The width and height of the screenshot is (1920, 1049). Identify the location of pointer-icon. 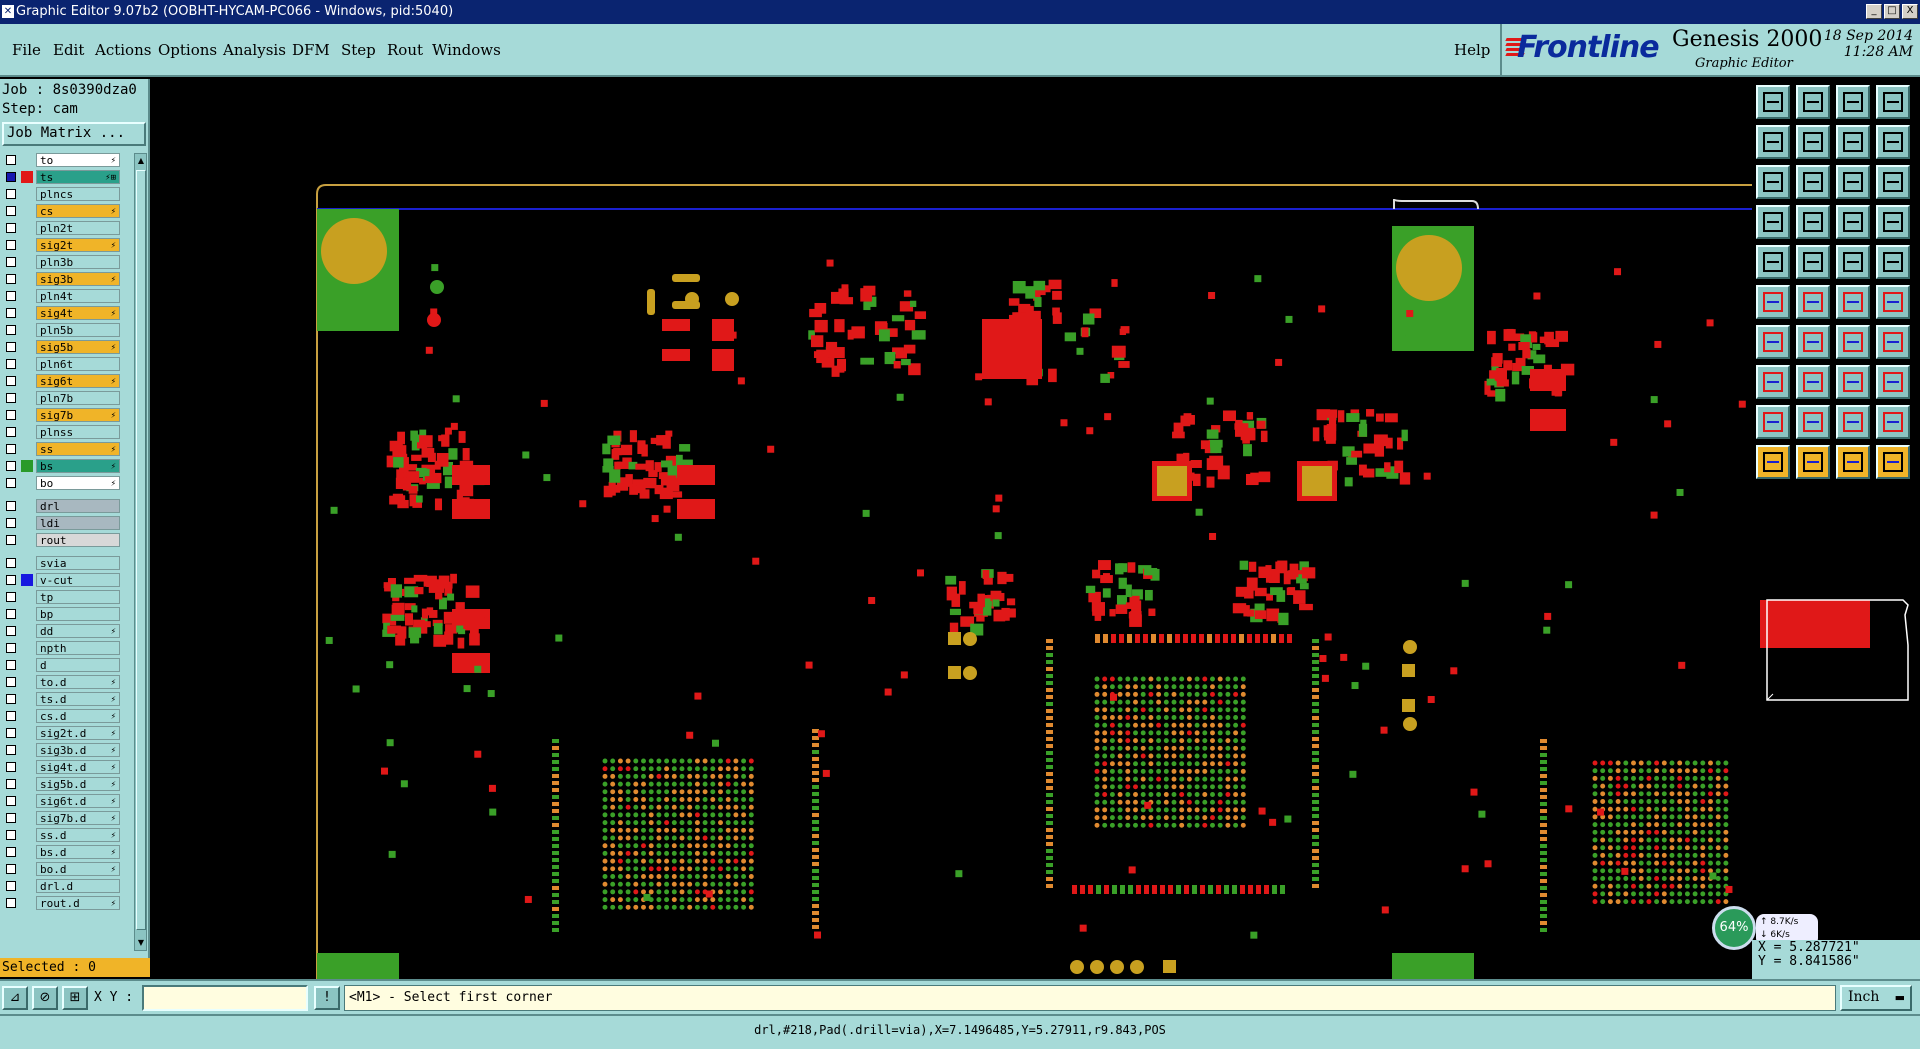
(1773, 462).